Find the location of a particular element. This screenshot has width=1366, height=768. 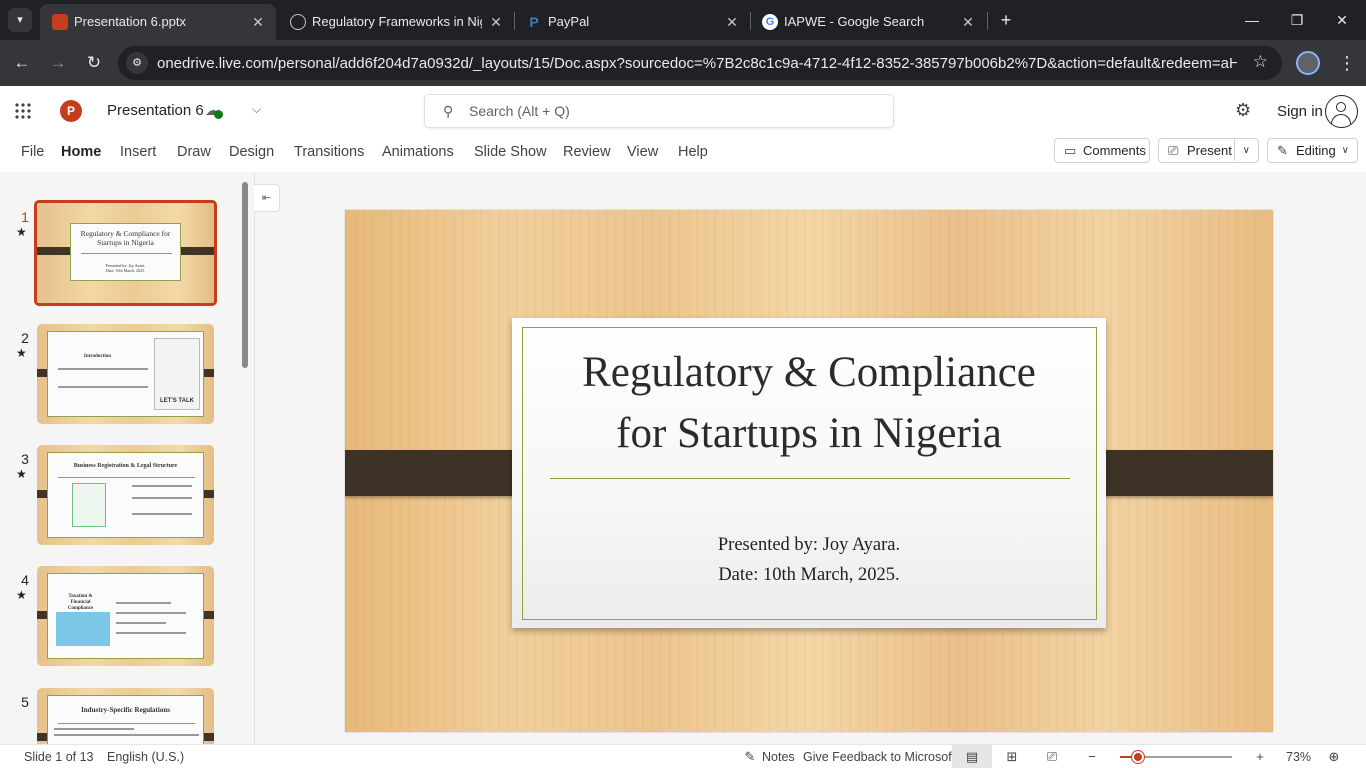

thumbnail-slide-4: 4 ★ Taxation & Financial Compliance is located at coordinates (120, 618).